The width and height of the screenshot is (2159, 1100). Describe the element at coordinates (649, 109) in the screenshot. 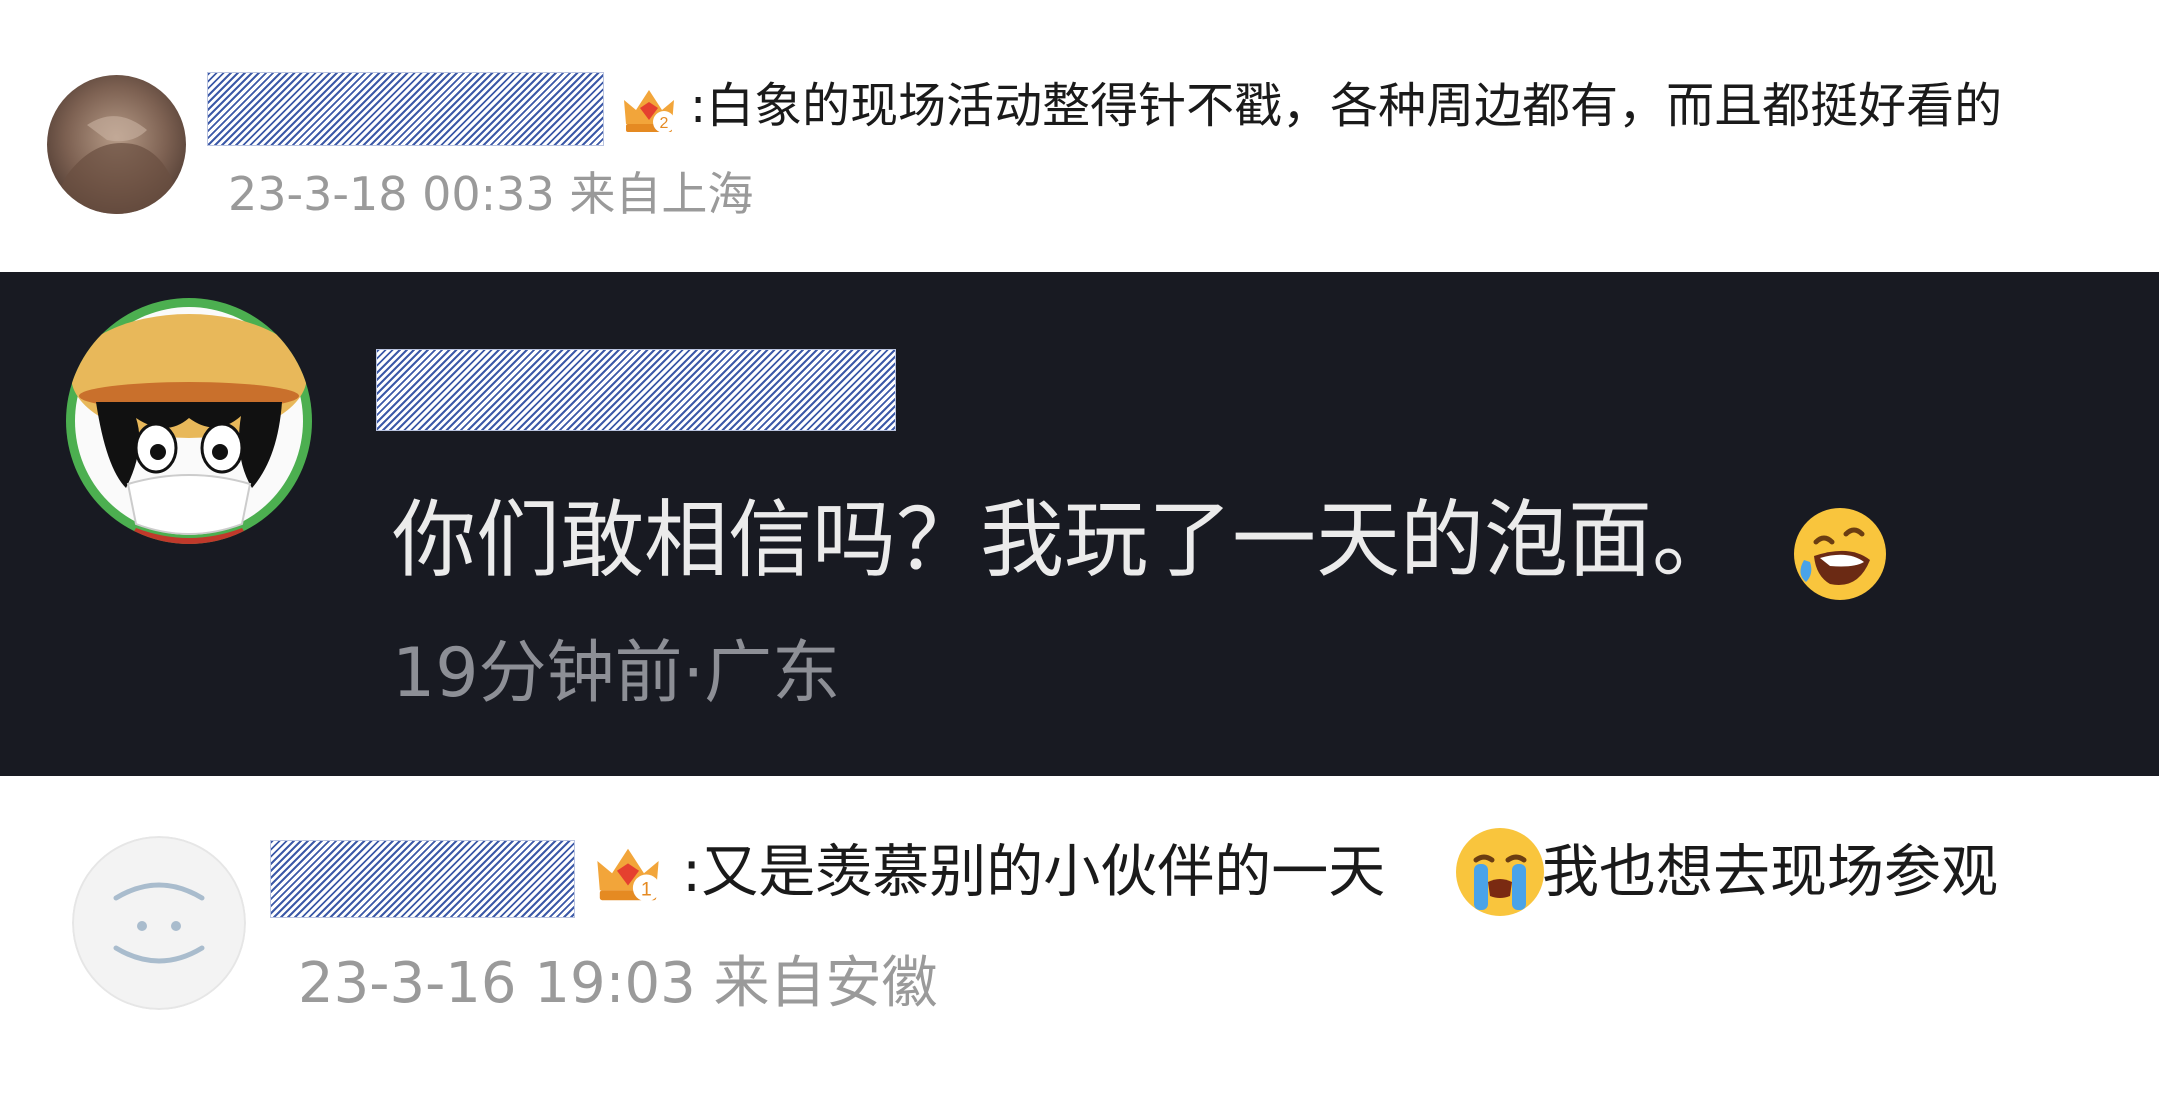

I see `crown-gem-badge-icon: 2` at that location.